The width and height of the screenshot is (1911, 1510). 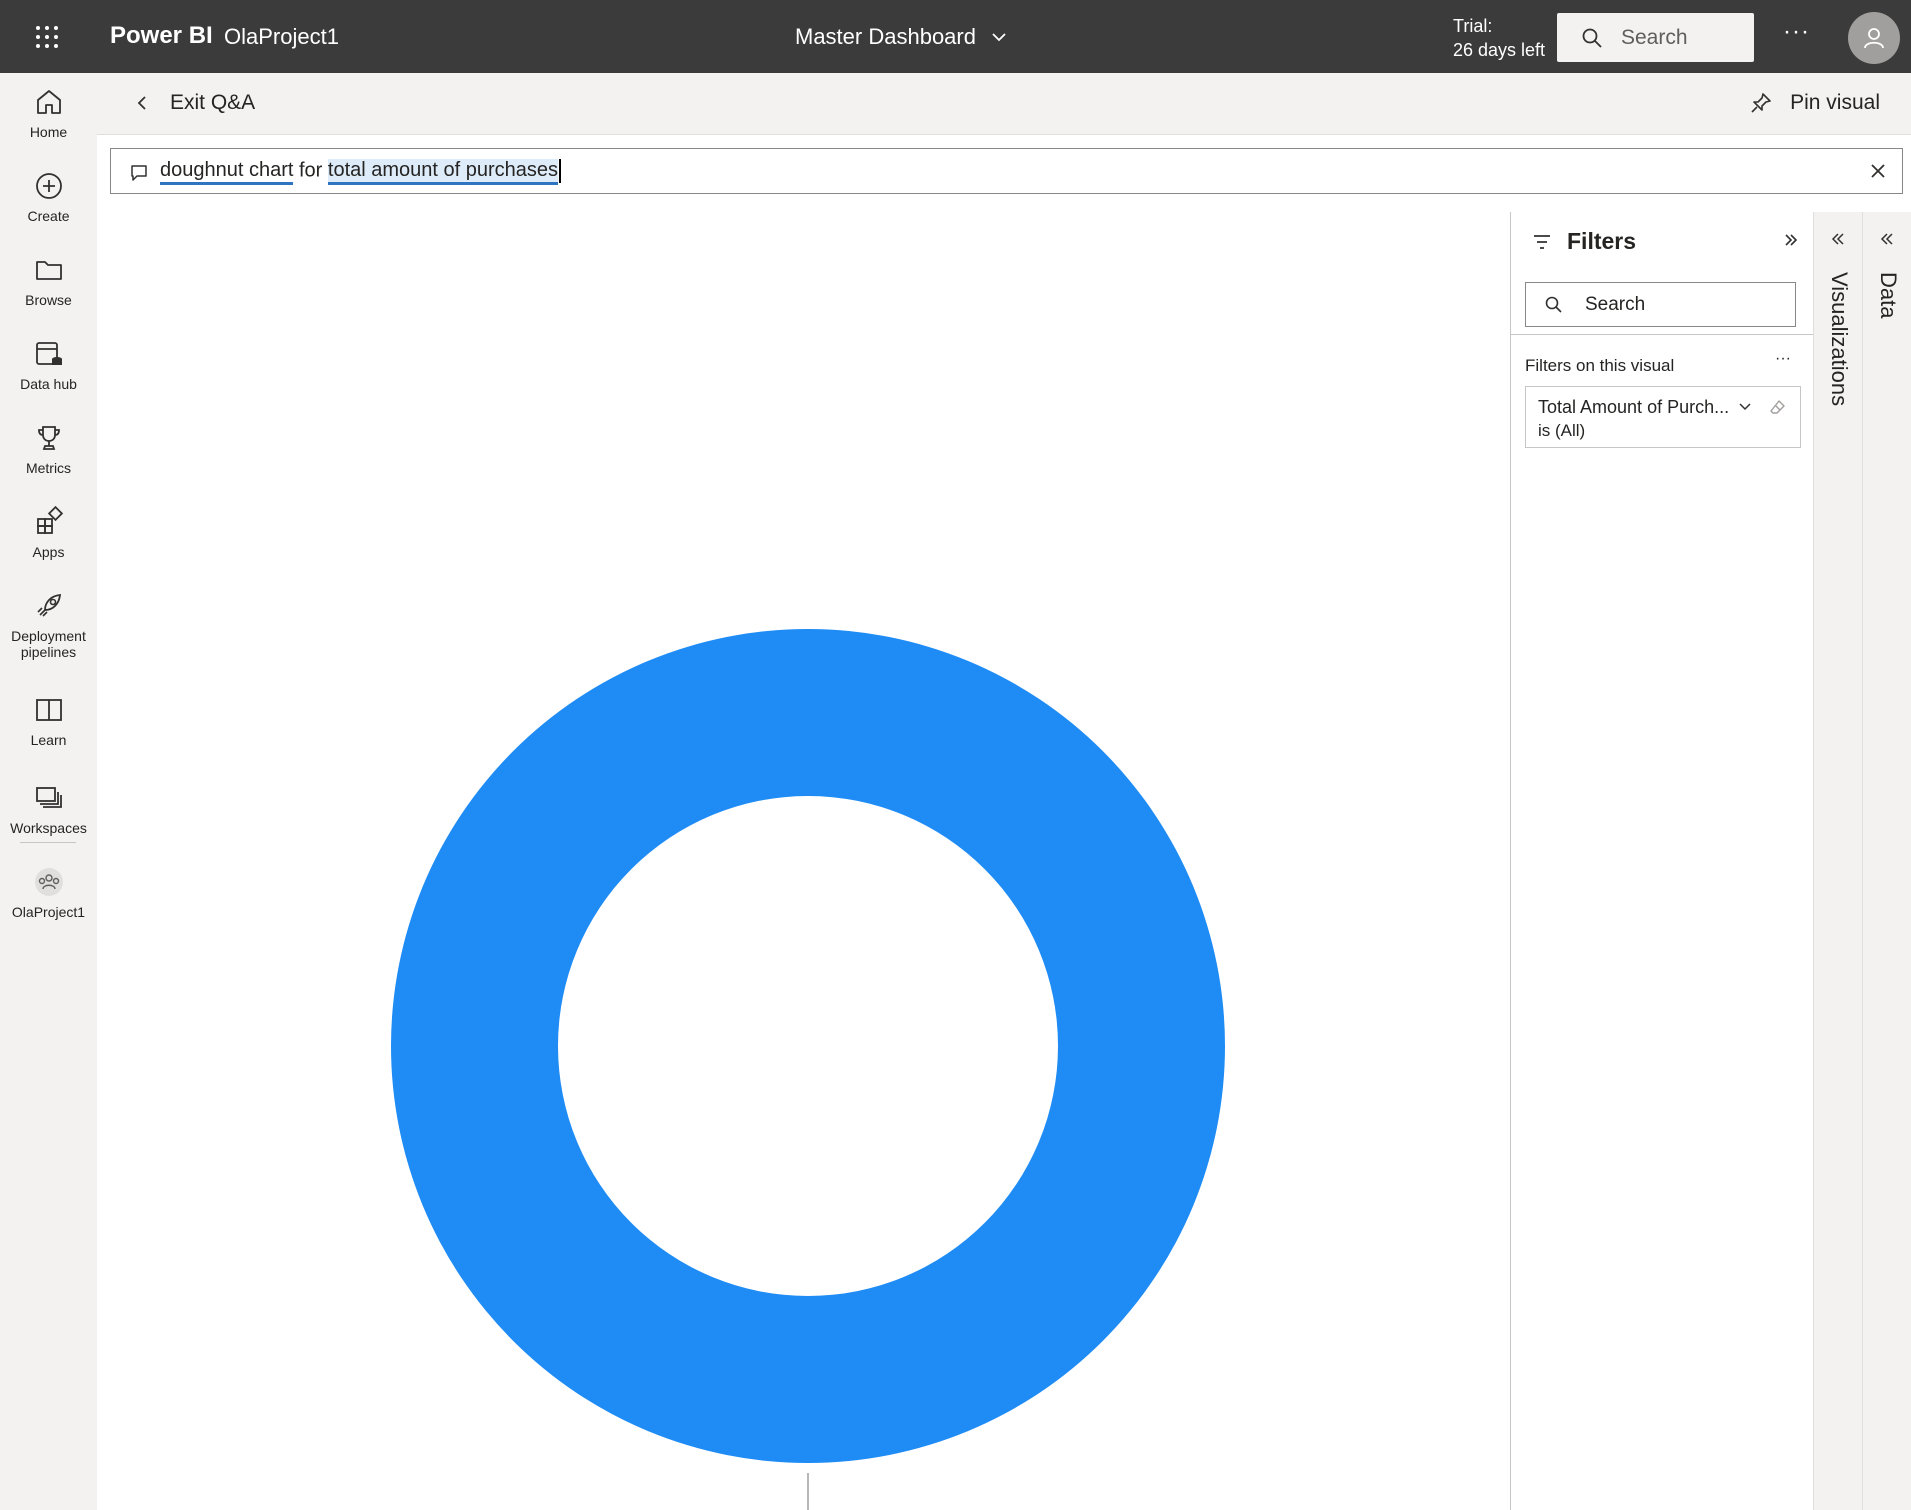 I want to click on nav-divider, so click(x=48, y=842).